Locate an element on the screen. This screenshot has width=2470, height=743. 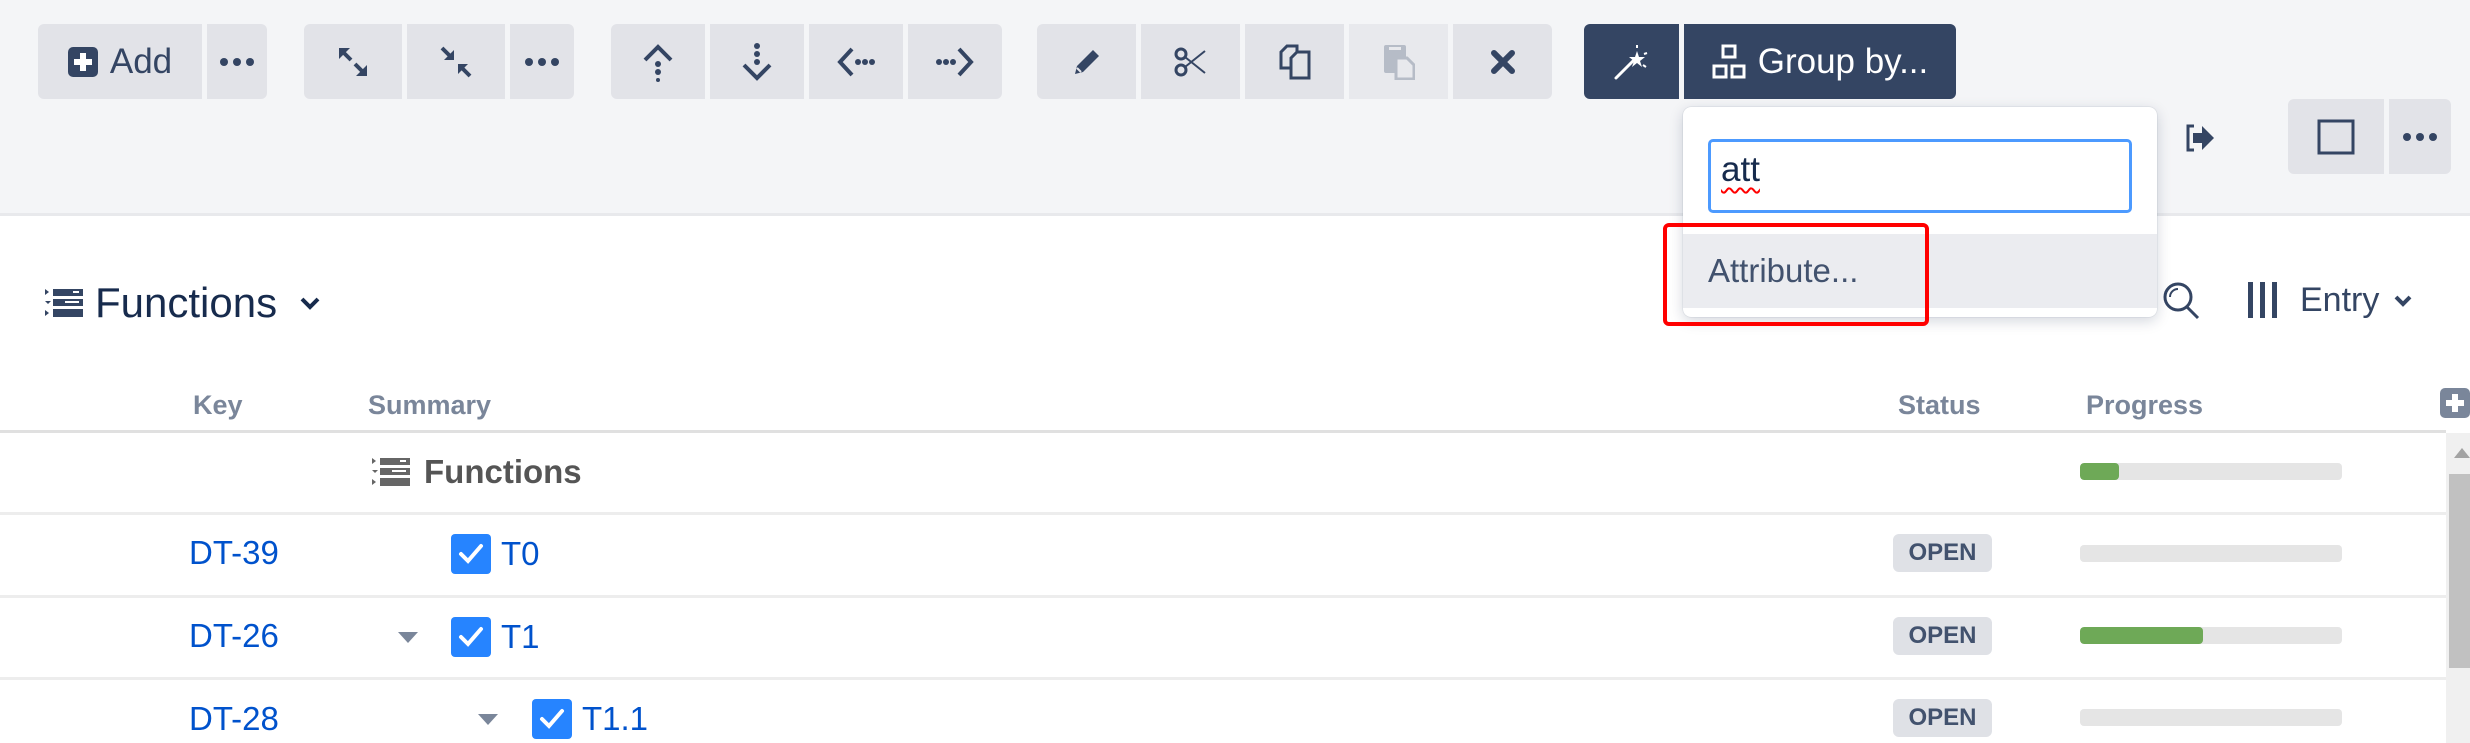
exit-button is located at coordinates (2200, 140).